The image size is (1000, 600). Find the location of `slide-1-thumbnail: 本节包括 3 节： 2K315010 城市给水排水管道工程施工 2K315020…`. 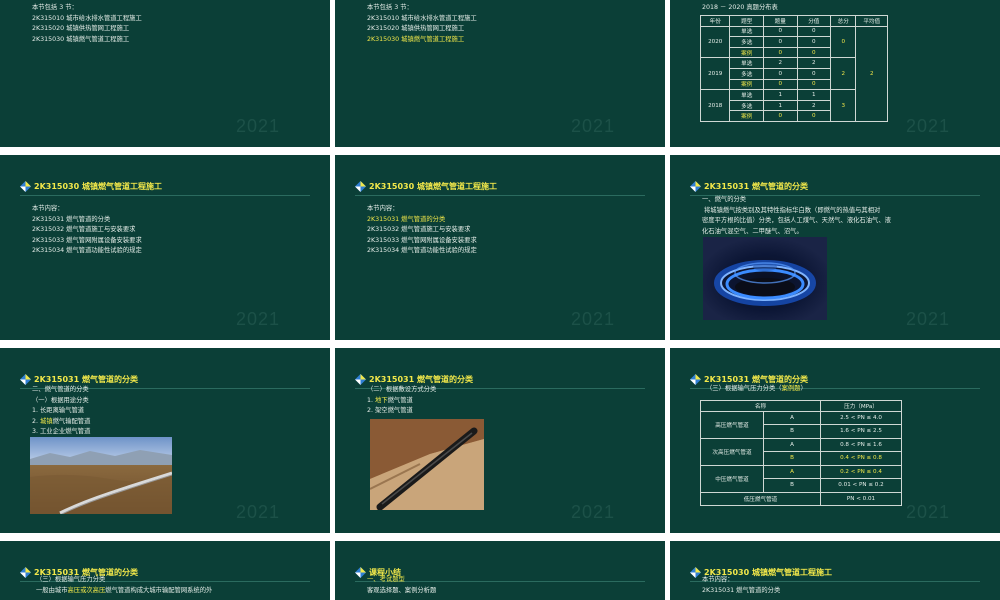

slide-1-thumbnail: 本节包括 3 节： 2K315010 城市给水排水管道工程施工 2K315020… is located at coordinates (165, 73).